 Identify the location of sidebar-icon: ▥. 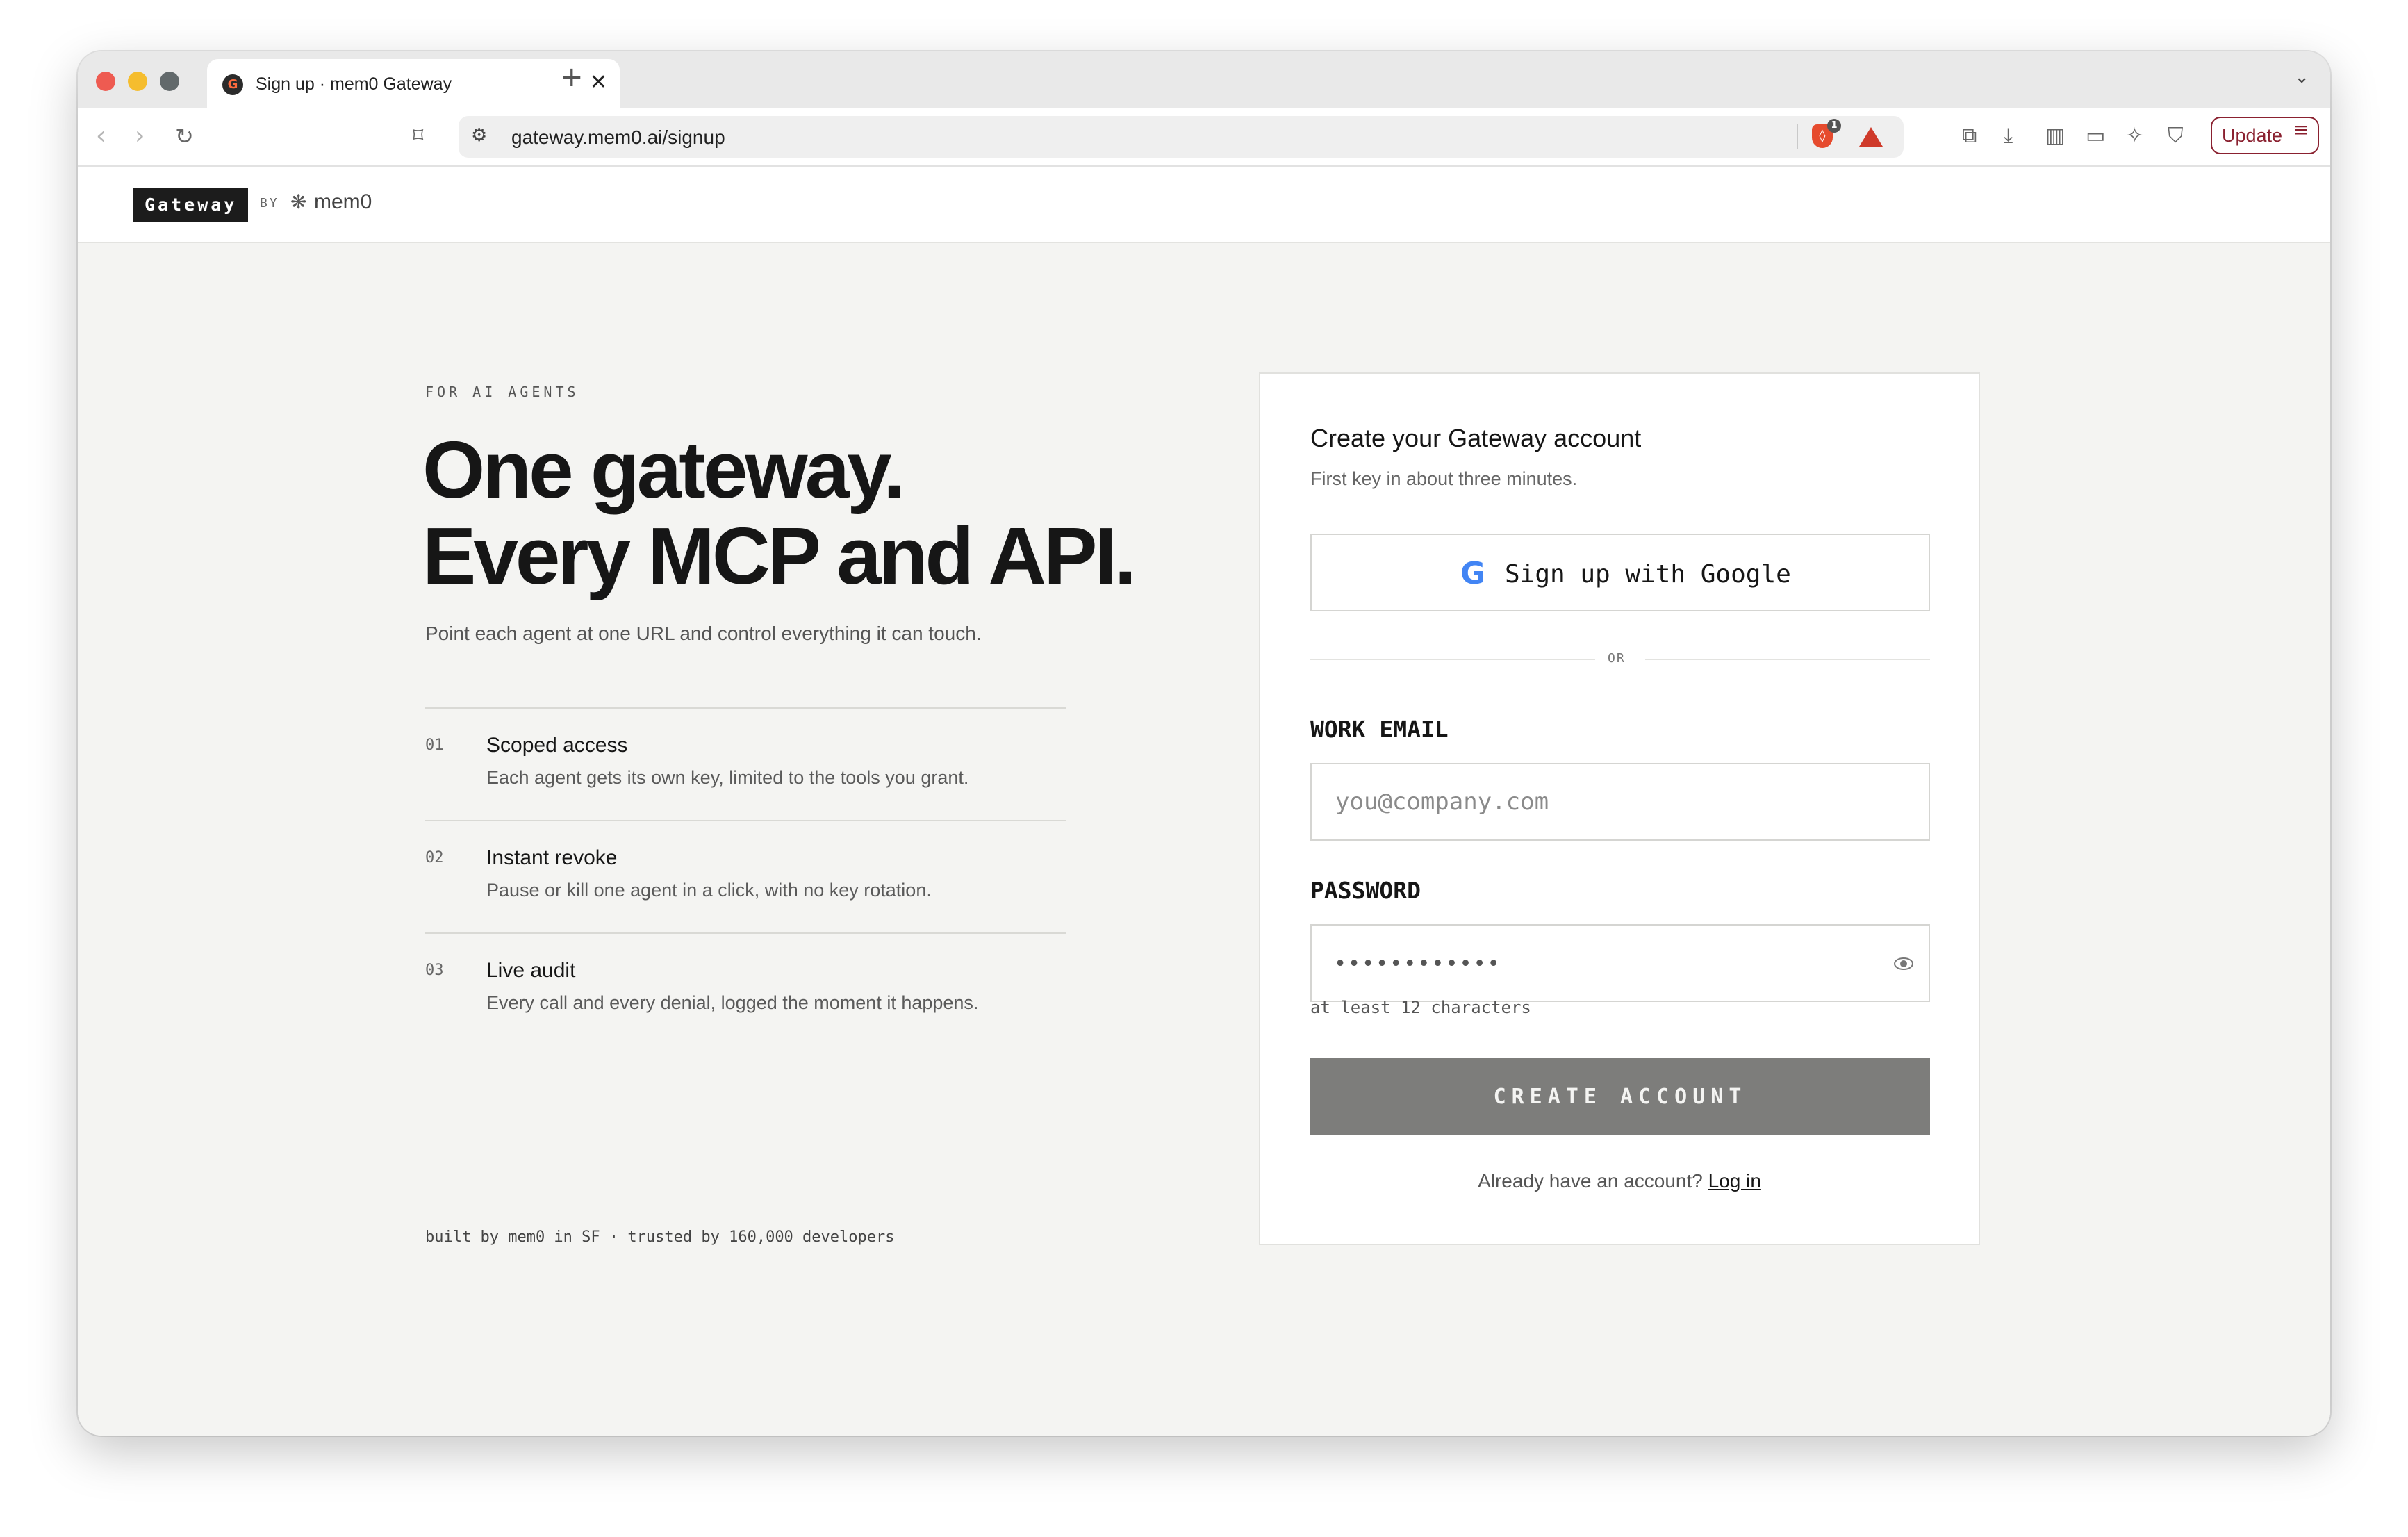
(2055, 136).